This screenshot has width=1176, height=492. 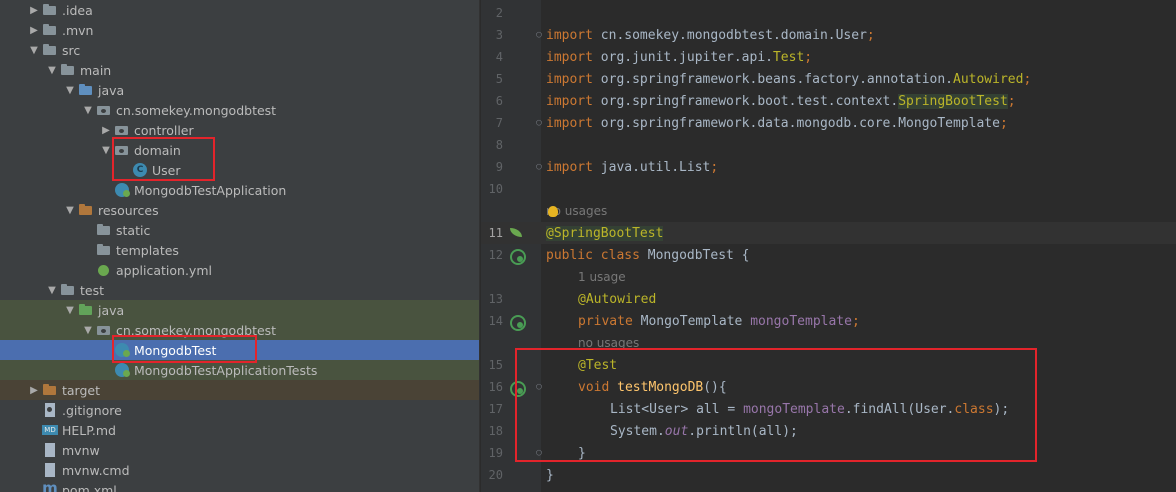 What do you see at coordinates (239, 330) in the screenshot?
I see `tree-item-test-package: ▼ cn.somekey.mongodbtest` at bounding box center [239, 330].